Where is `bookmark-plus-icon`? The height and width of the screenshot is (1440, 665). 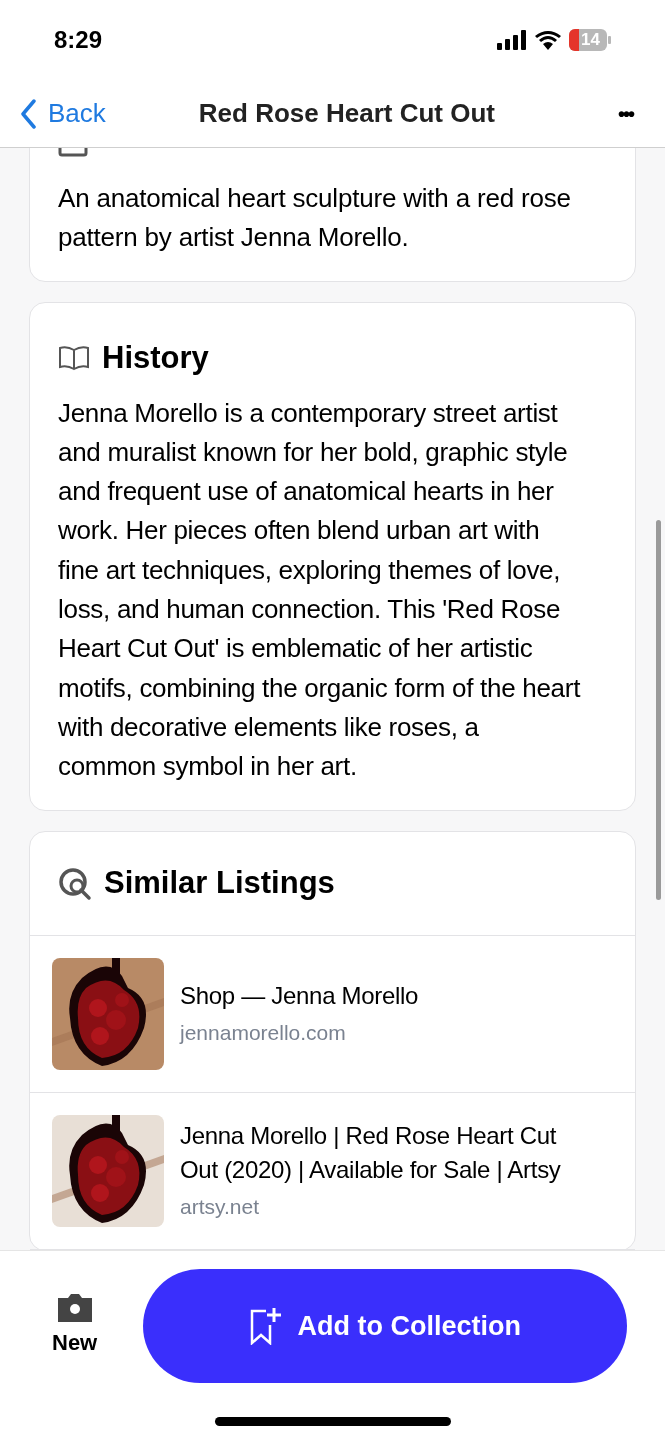 bookmark-plus-icon is located at coordinates (265, 1326).